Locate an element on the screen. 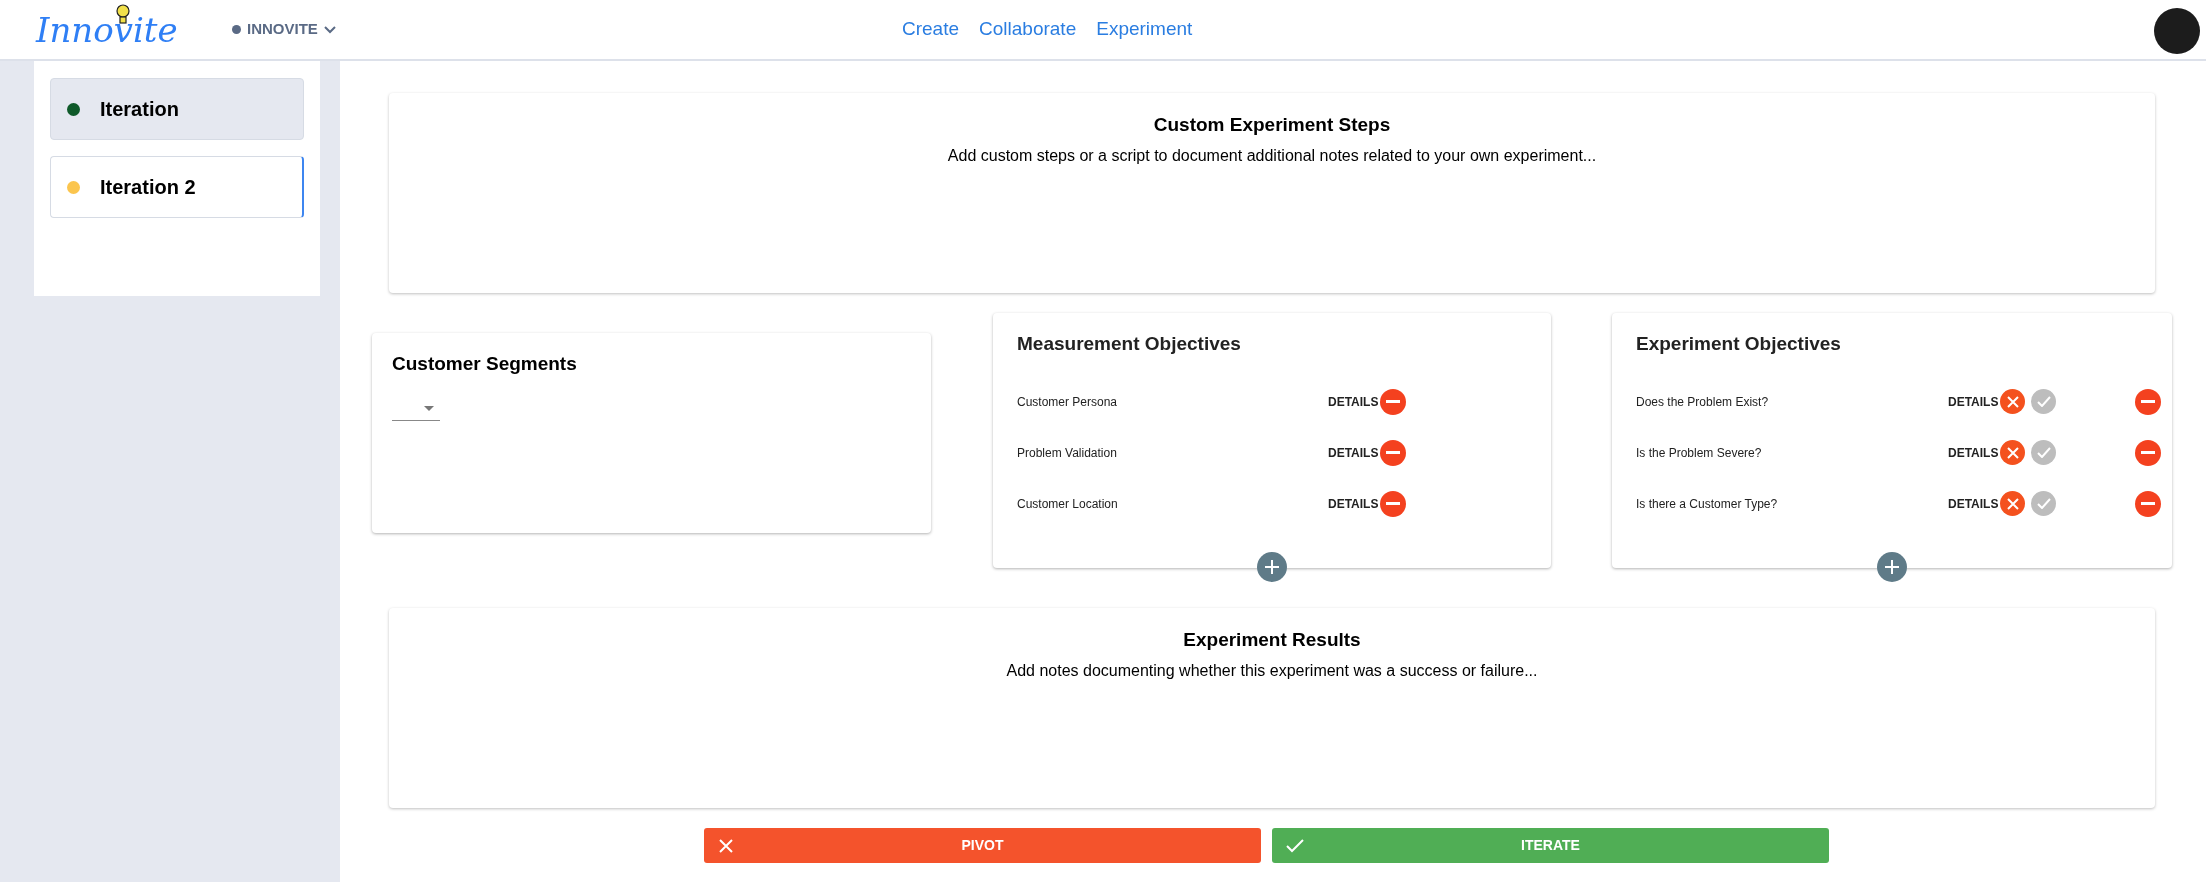  objective-label: Does the Problem Exist? is located at coordinates (1703, 402).